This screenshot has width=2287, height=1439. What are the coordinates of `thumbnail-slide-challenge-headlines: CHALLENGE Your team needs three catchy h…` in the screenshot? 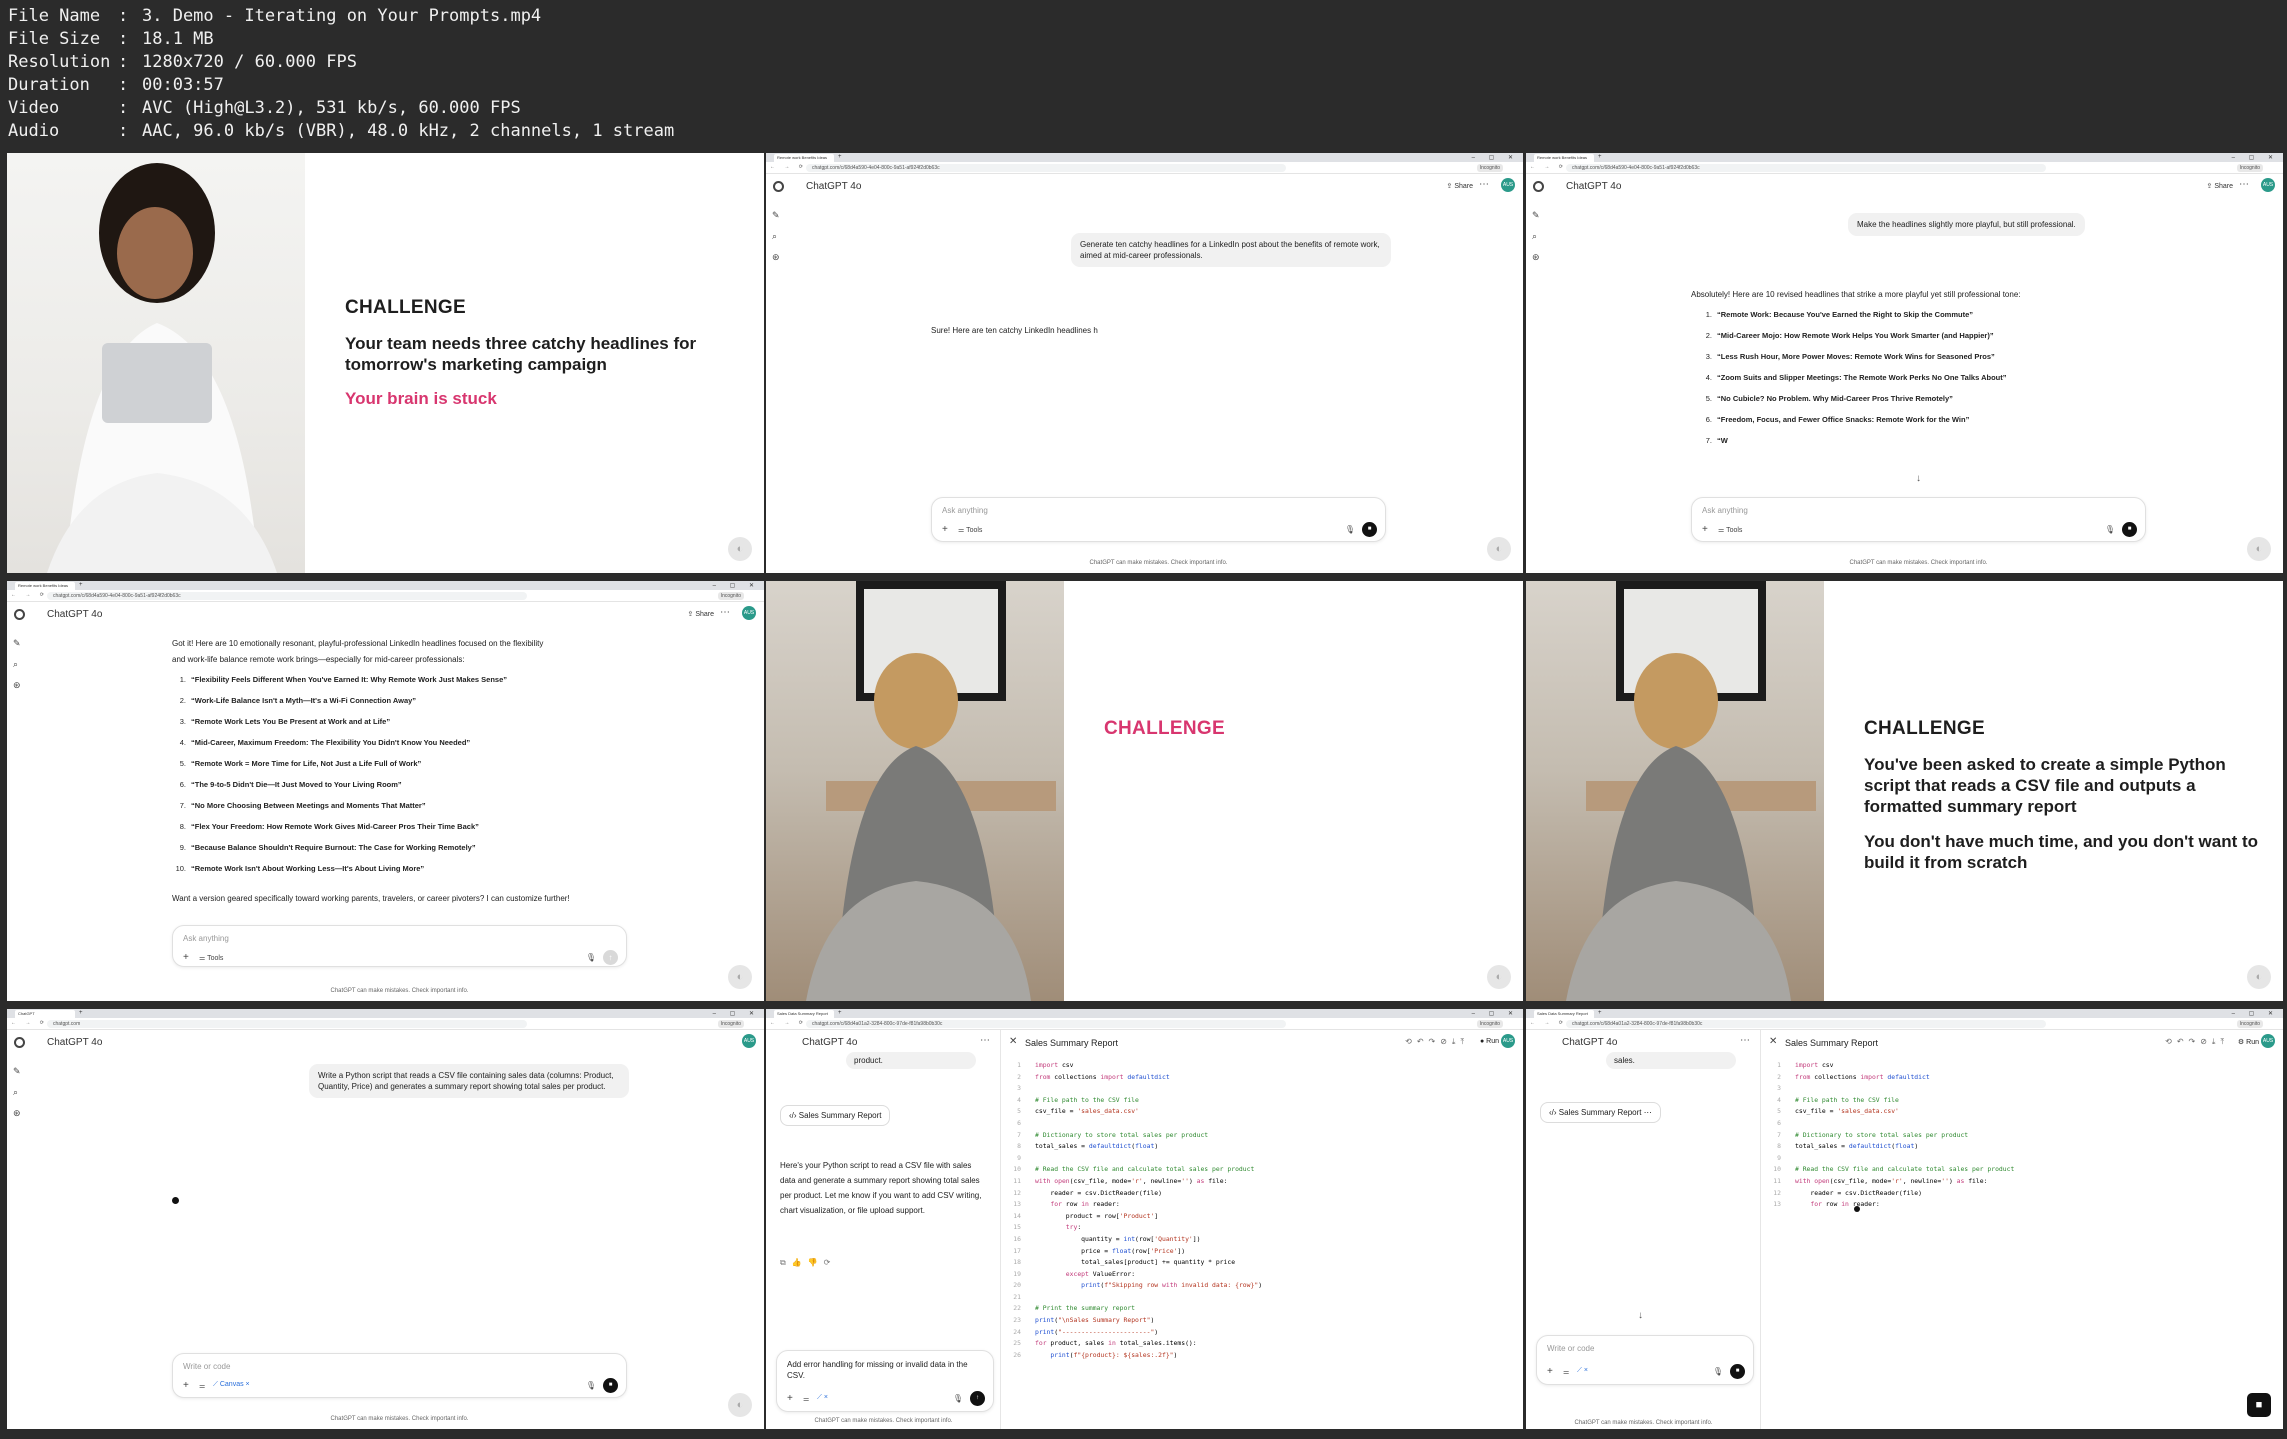 It's located at (385, 363).